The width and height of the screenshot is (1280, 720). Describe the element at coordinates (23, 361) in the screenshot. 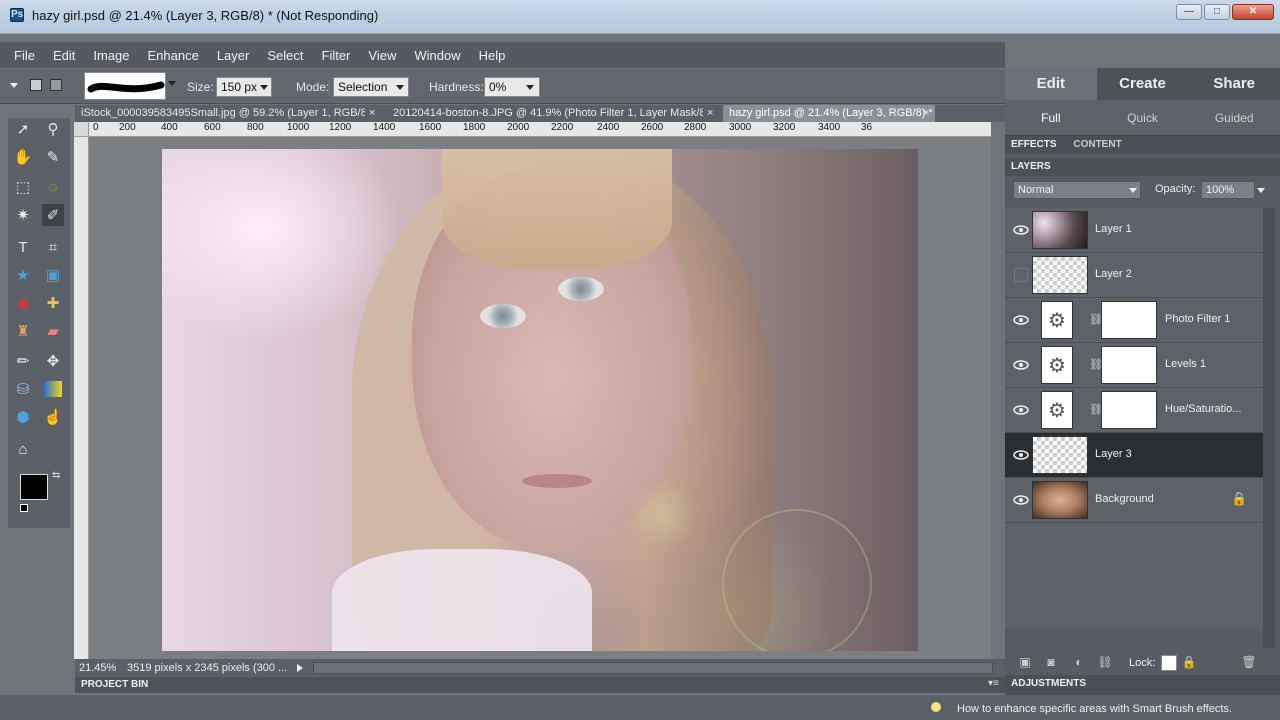

I see `brush-tool-icon: ✏` at that location.